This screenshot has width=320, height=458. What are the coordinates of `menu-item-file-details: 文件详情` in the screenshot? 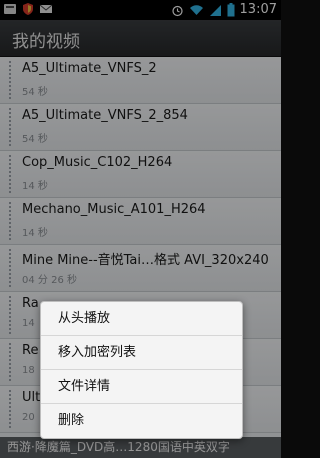 It's located at (141, 387).